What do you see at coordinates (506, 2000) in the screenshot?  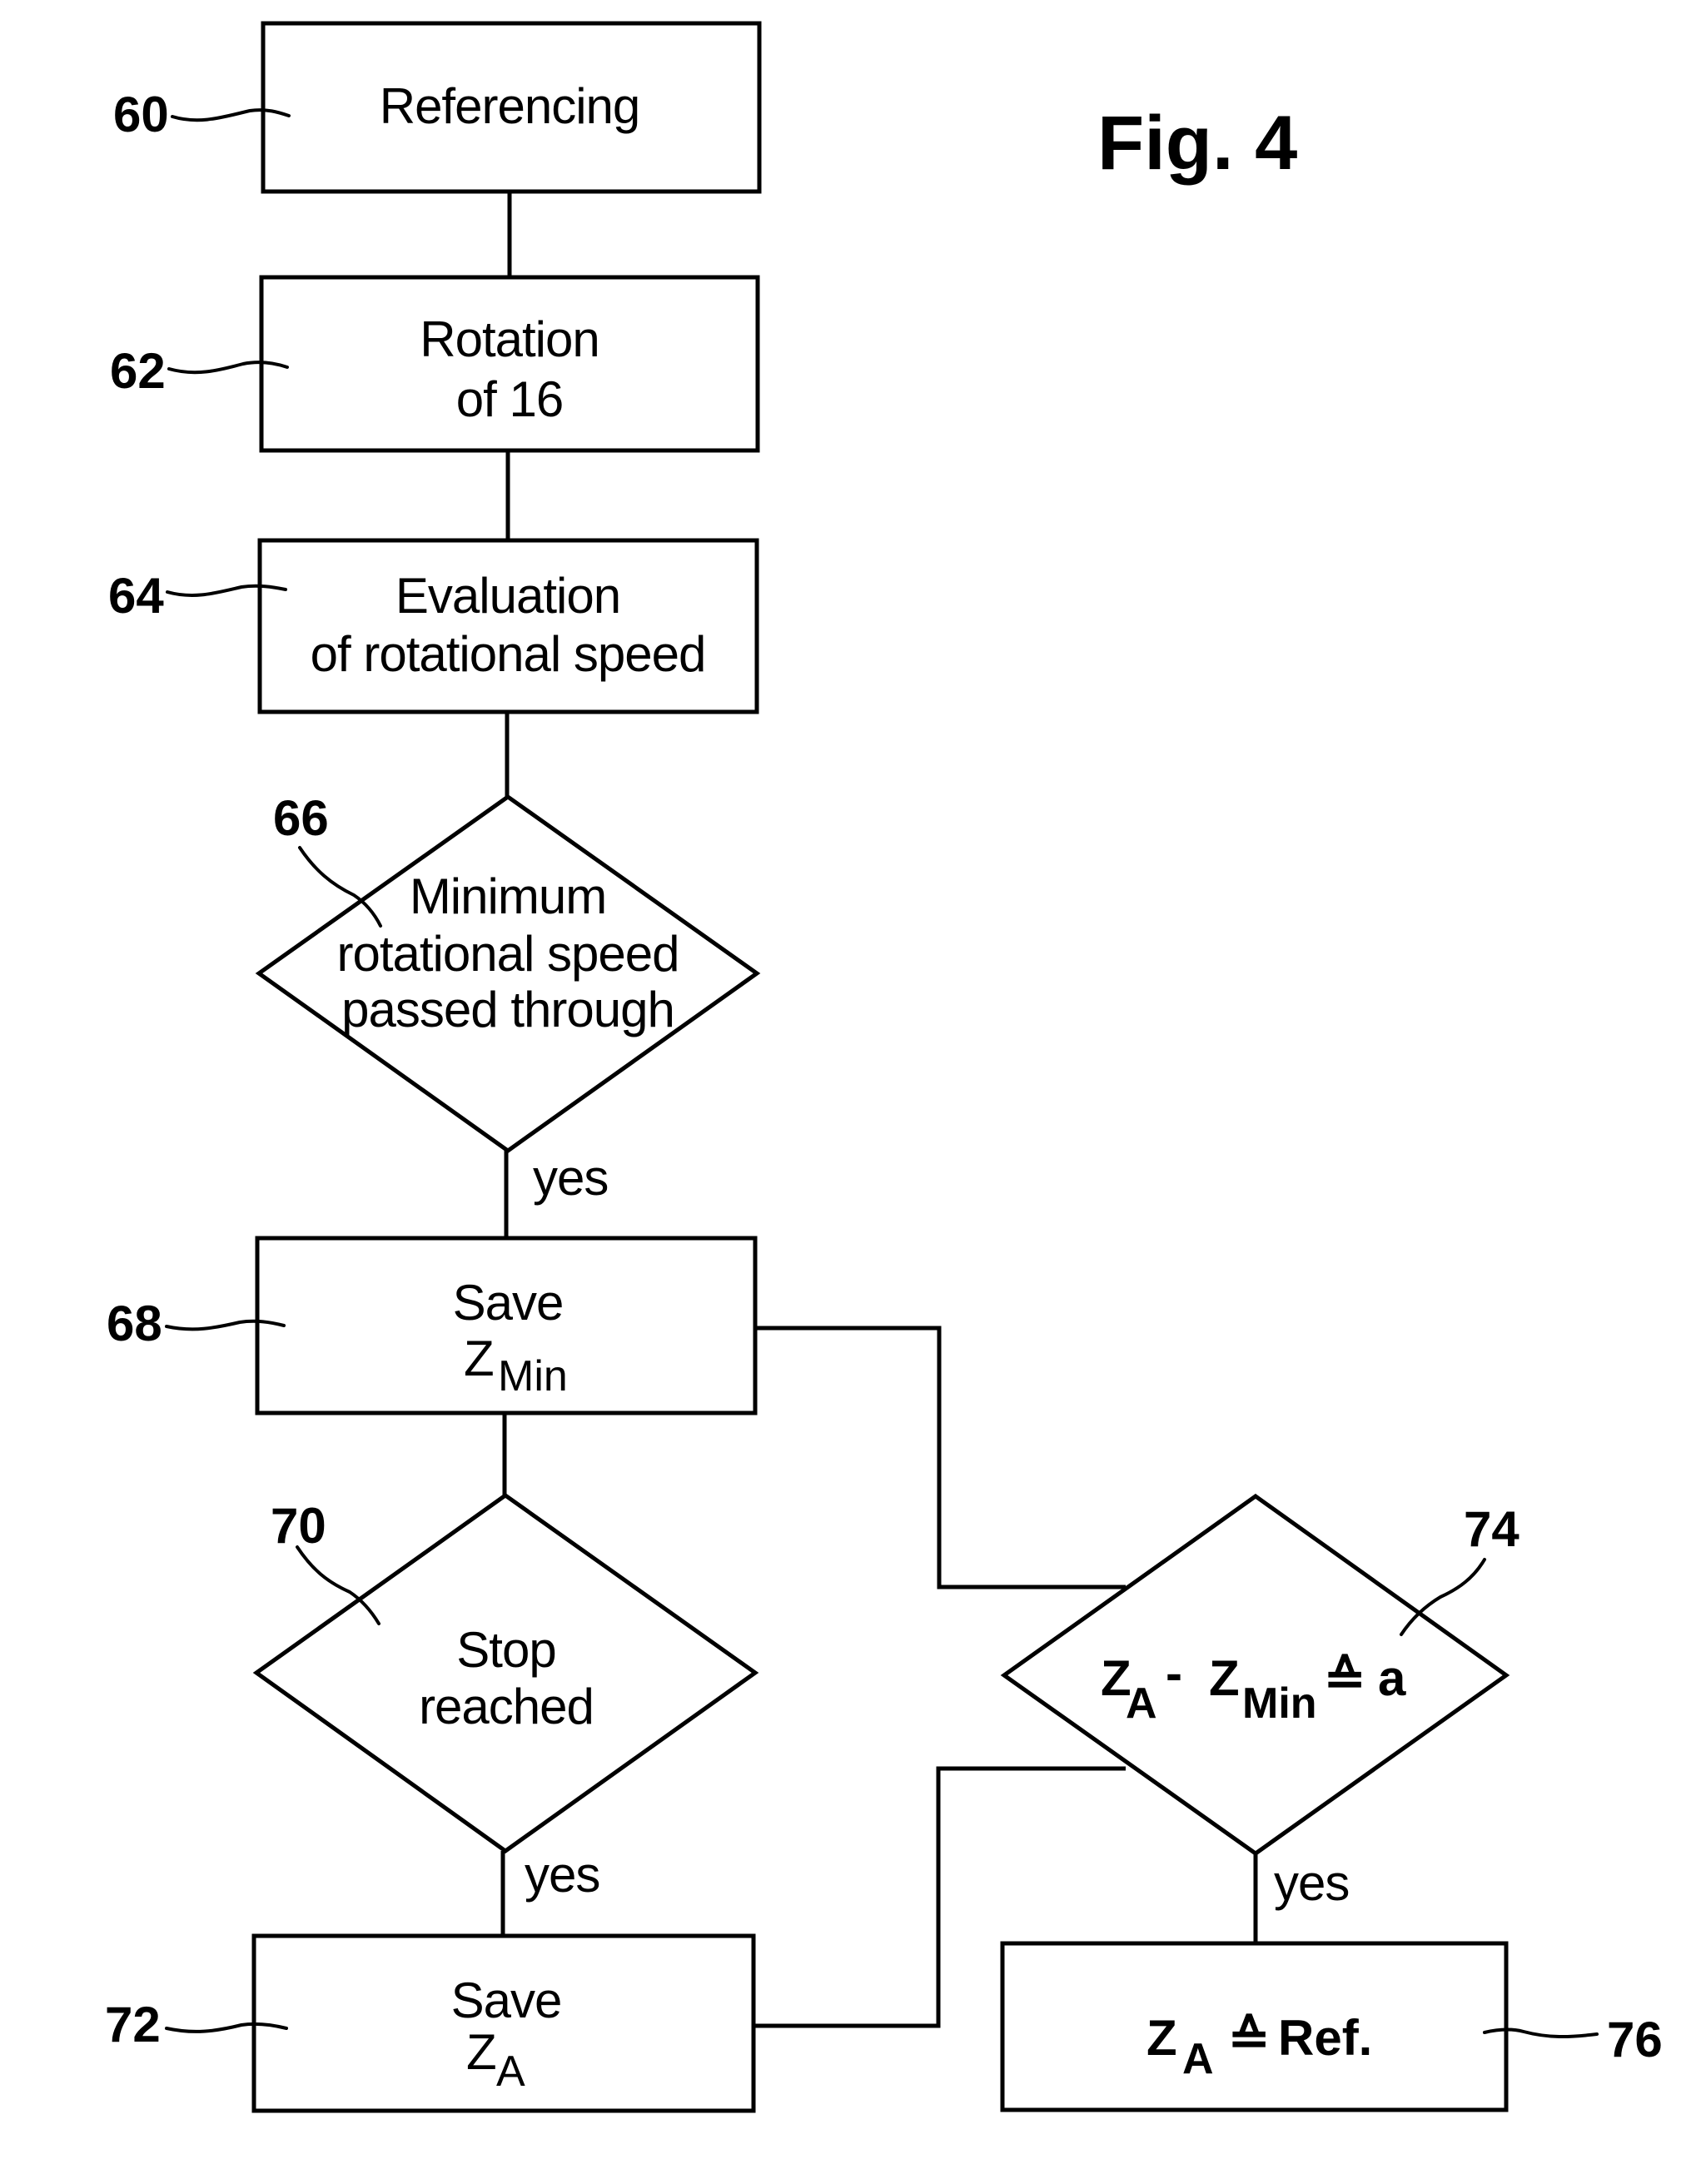 I see `step-72-text-line1: Save` at bounding box center [506, 2000].